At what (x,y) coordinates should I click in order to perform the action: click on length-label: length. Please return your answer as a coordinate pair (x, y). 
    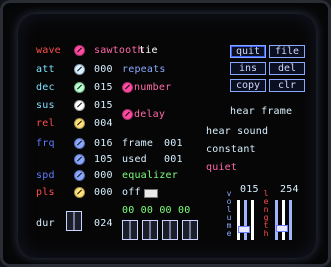
    Looking at the image, I should click on (266, 213).